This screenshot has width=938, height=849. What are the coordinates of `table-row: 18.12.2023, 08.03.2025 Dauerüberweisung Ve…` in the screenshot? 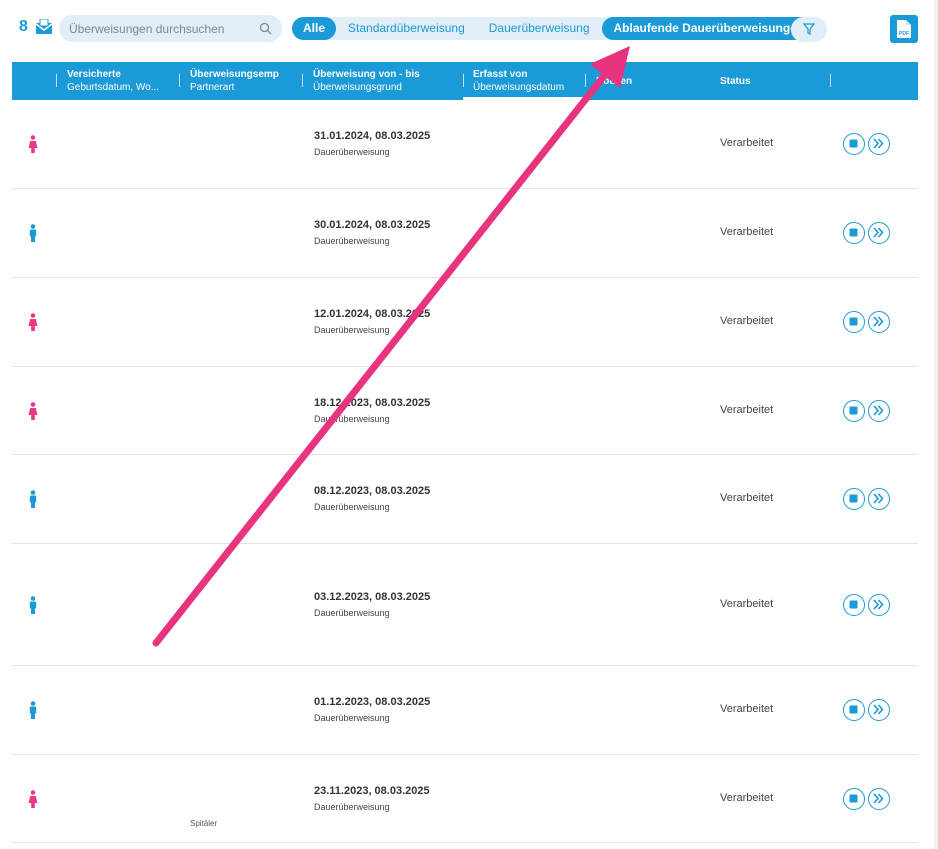 It's located at (465, 411).